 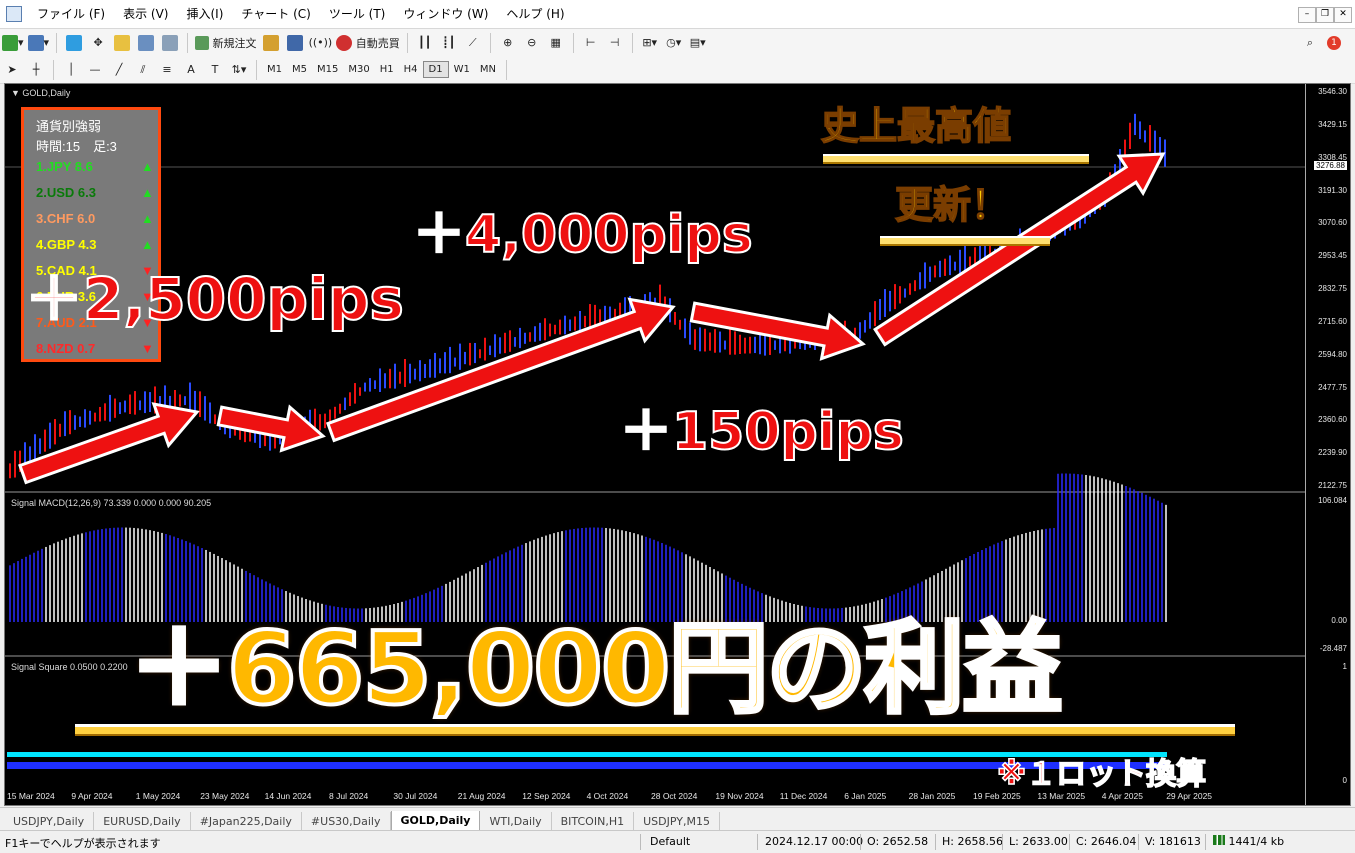 What do you see at coordinates (31, 796) in the screenshot?
I see `date-tick: 15 Mar 2024` at bounding box center [31, 796].